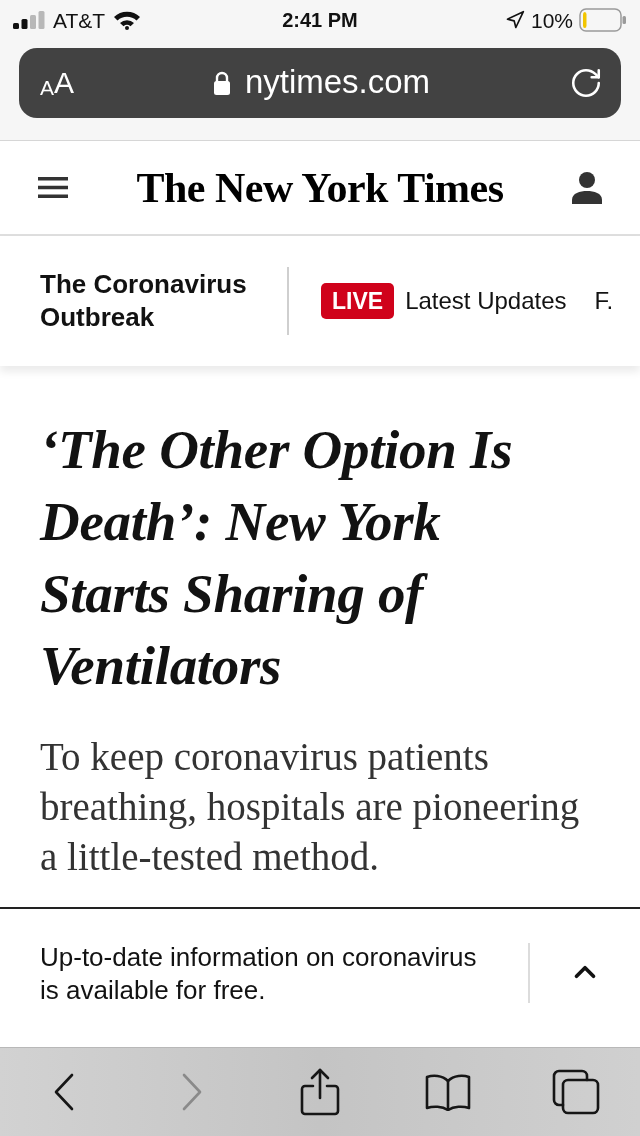  What do you see at coordinates (79, 20) in the screenshot?
I see `carrier-name: AT&T` at bounding box center [79, 20].